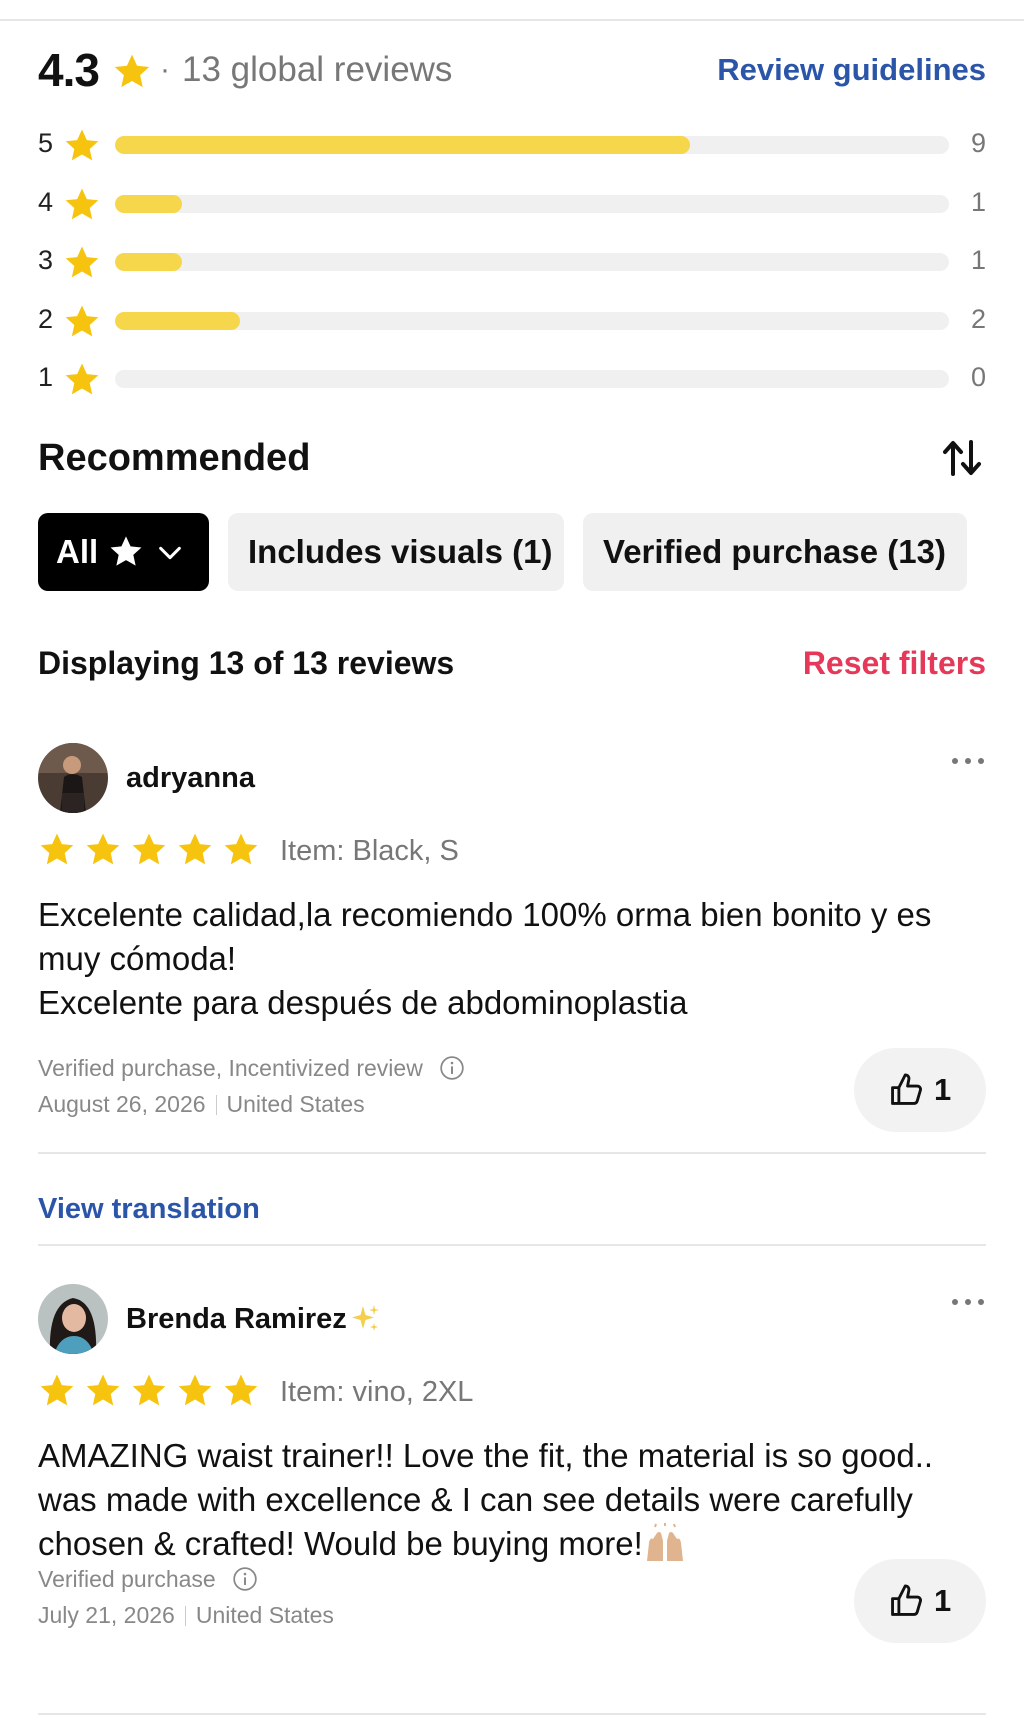 The height and width of the screenshot is (1734, 1024). What do you see at coordinates (369, 851) in the screenshot?
I see `item-variant: Item: Black, S` at bounding box center [369, 851].